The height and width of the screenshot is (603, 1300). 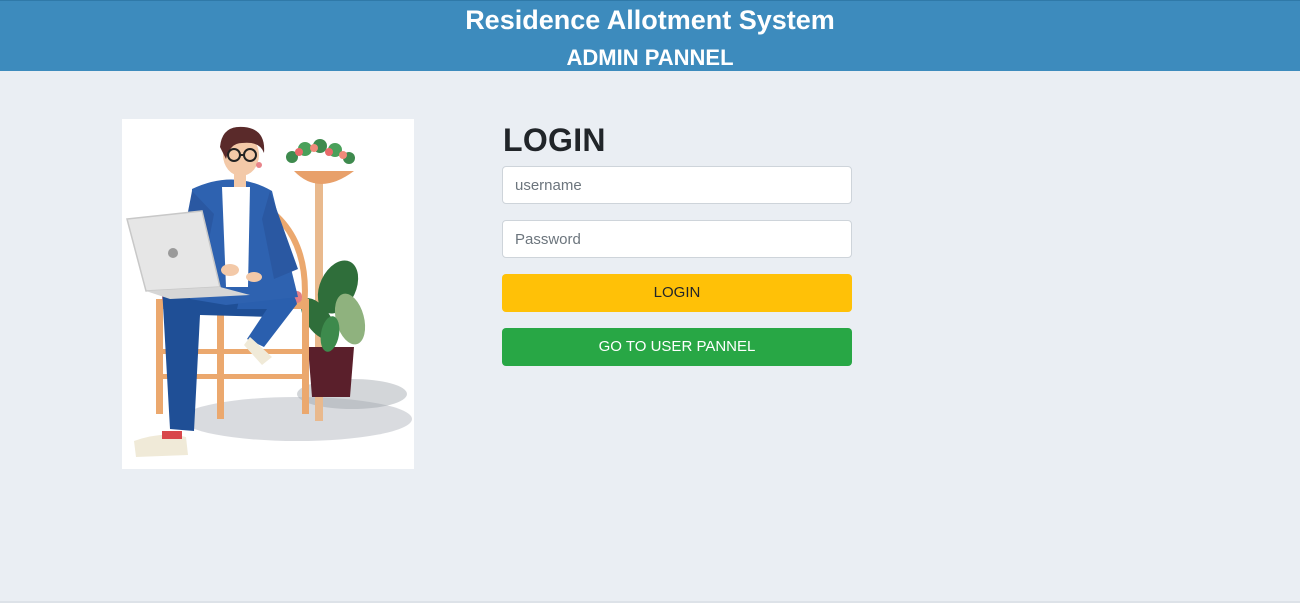 What do you see at coordinates (677, 185) in the screenshot?
I see `username-input` at bounding box center [677, 185].